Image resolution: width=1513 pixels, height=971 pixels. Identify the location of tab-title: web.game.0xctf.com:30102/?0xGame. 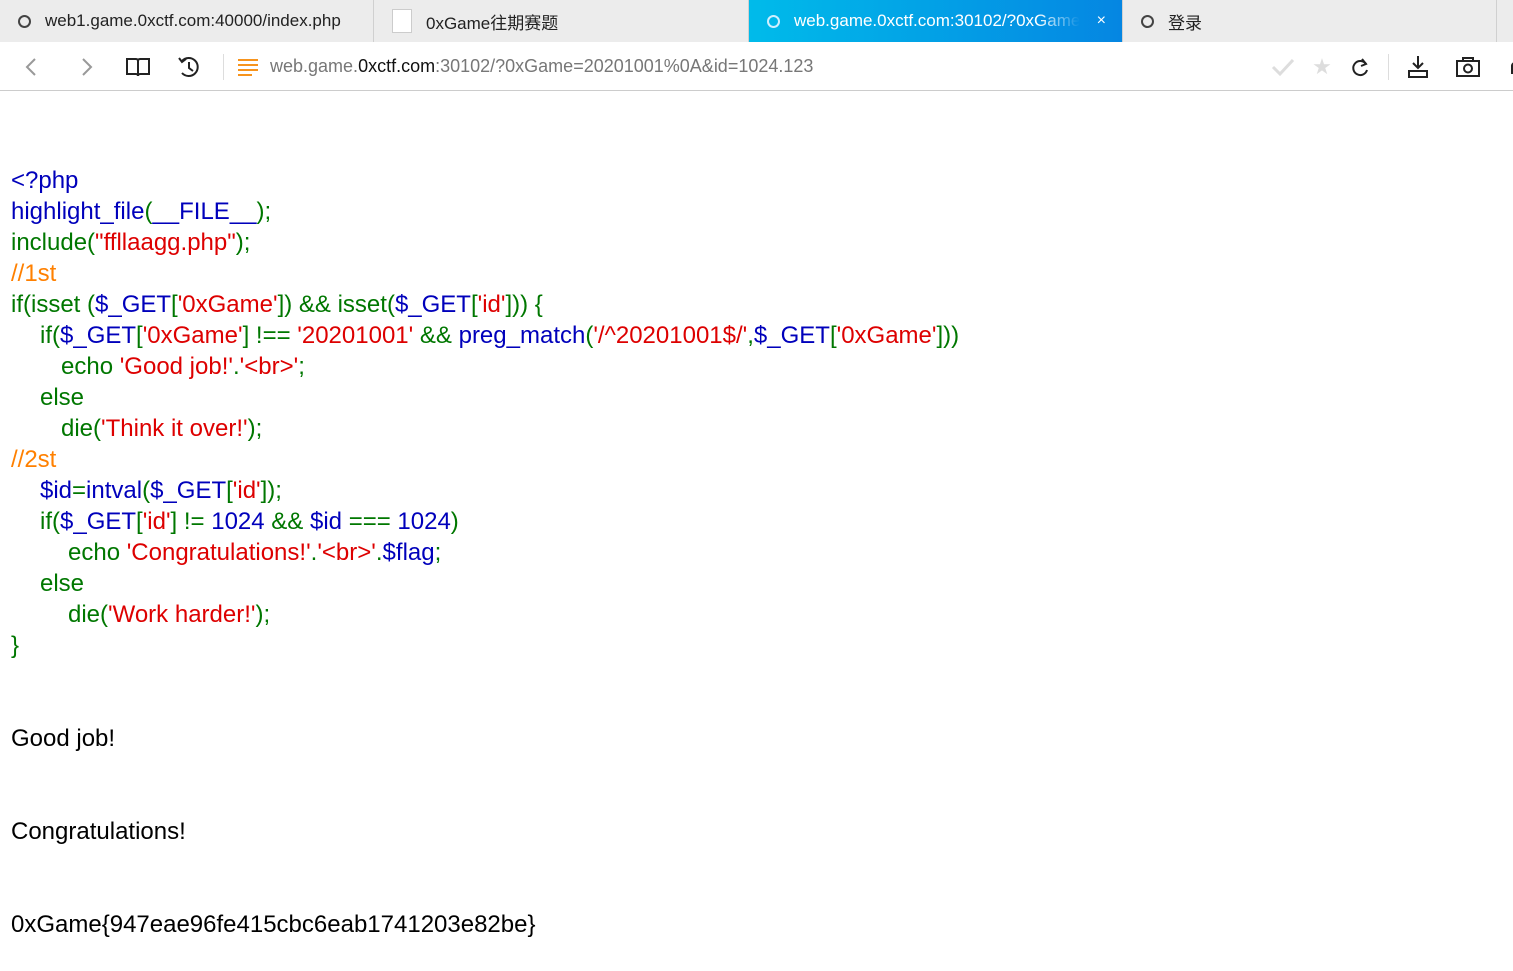
(937, 20).